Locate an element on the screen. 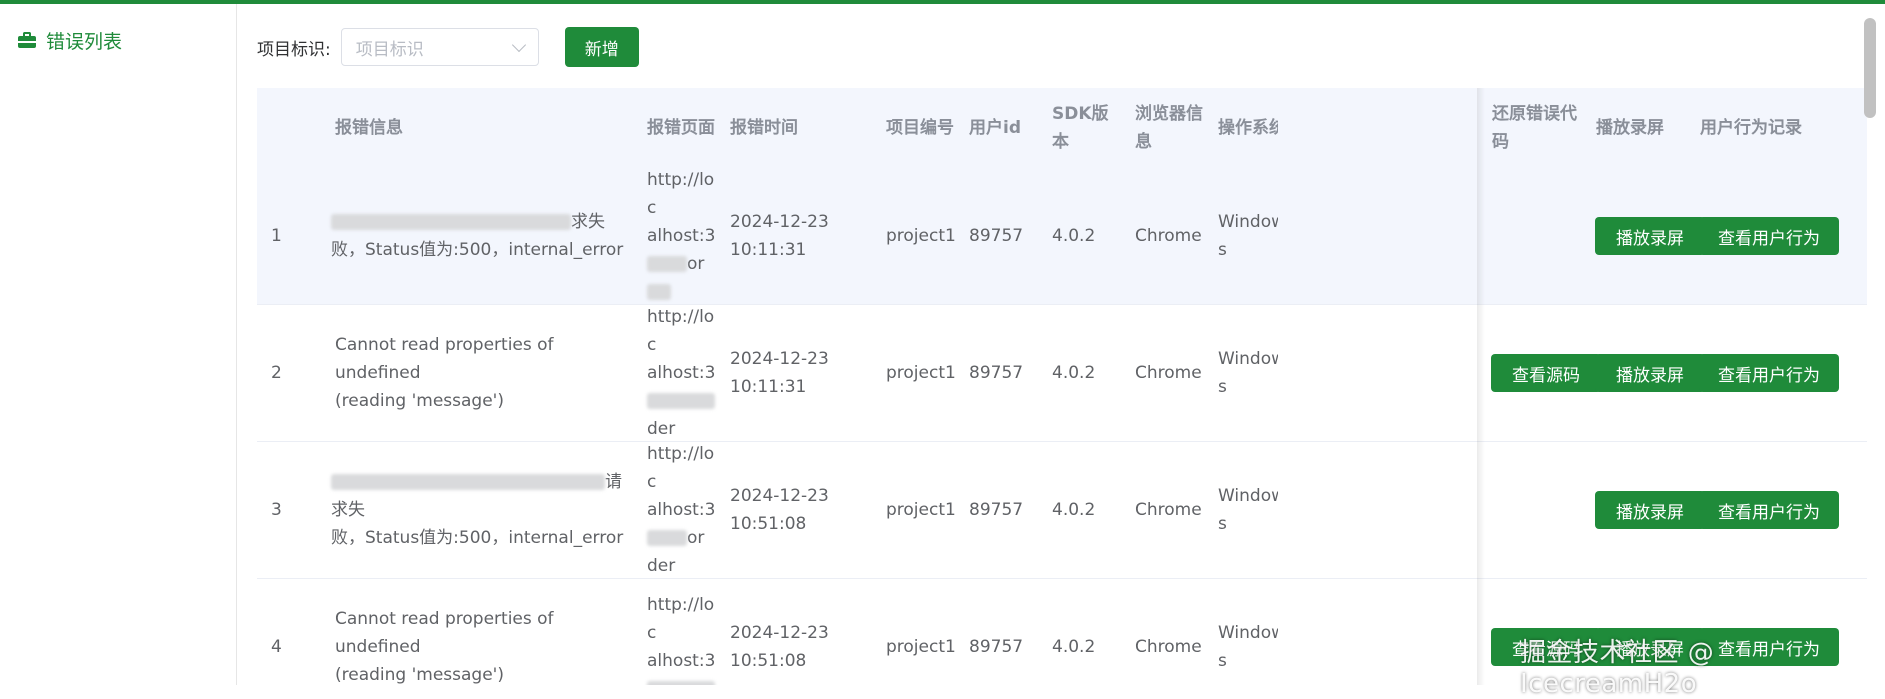 The height and width of the screenshot is (699, 1885). fixed-column-shadow is located at coordinates (1481, 386).